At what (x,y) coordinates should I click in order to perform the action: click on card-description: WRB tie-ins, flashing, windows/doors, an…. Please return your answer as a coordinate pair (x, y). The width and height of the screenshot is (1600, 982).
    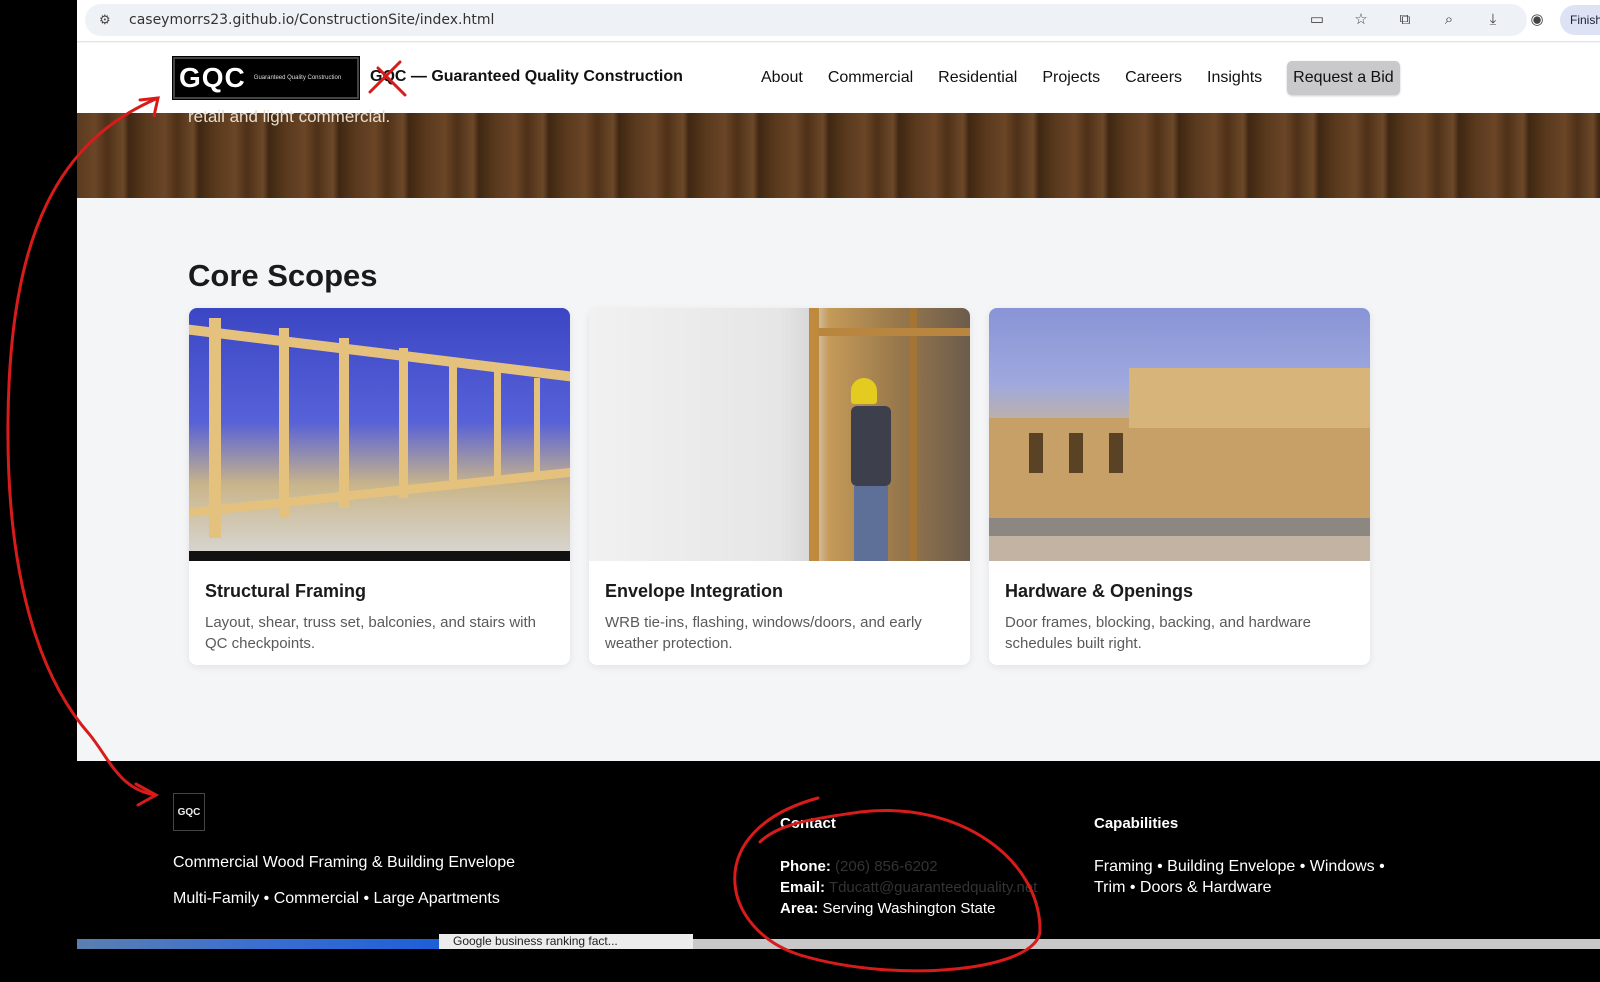
    Looking at the image, I should click on (763, 633).